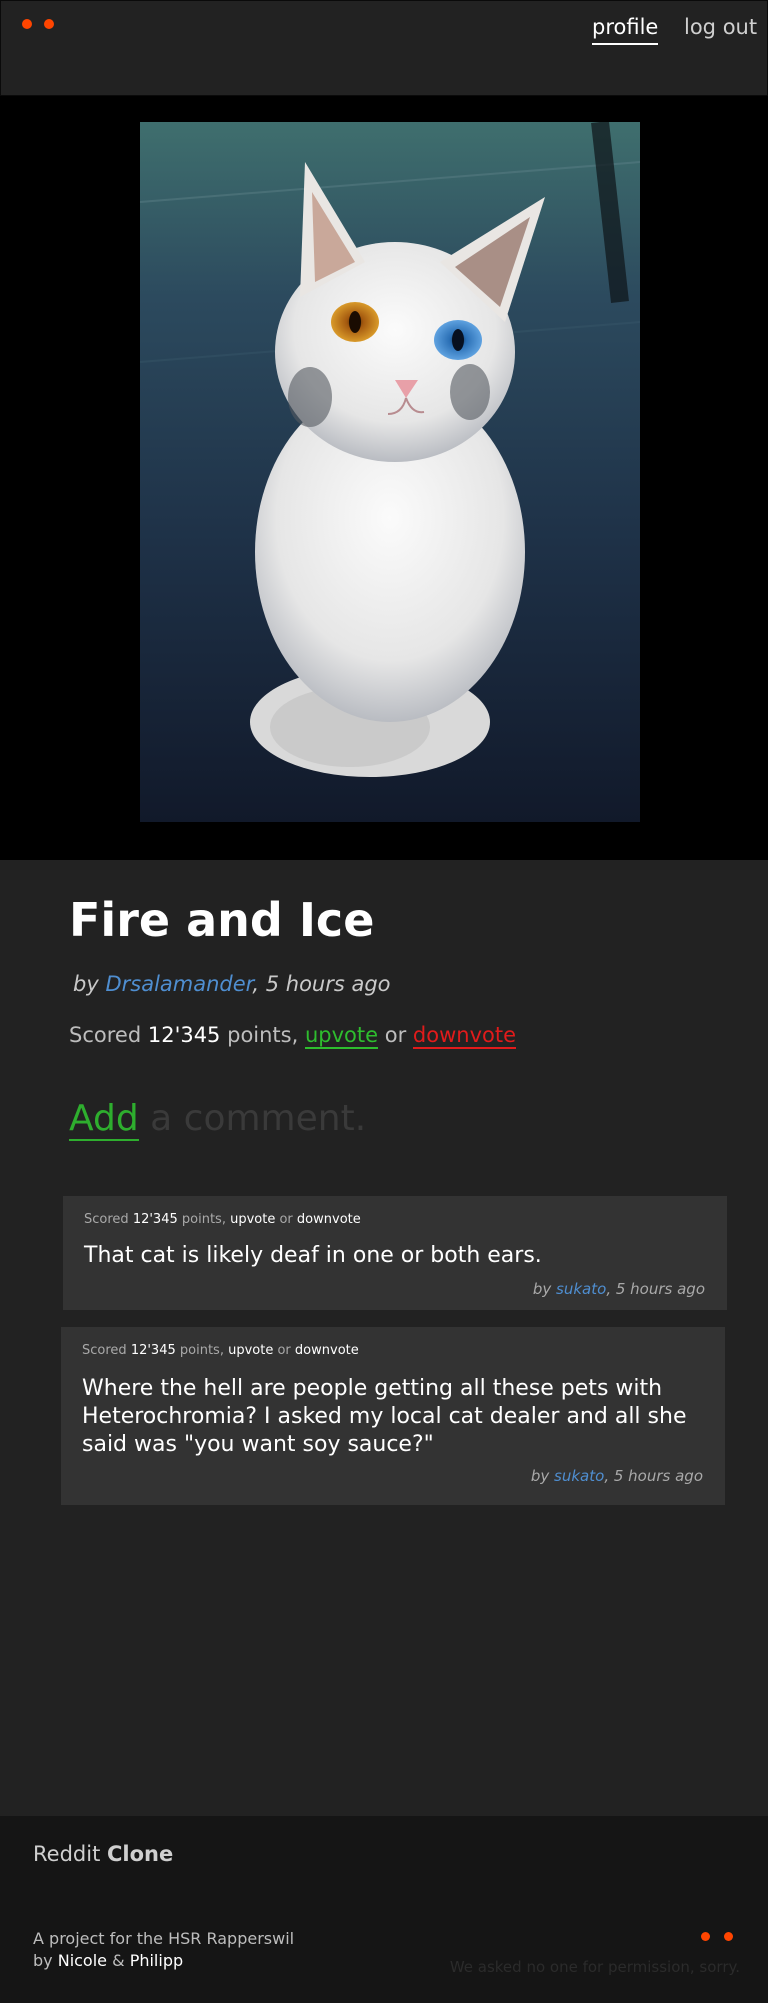  What do you see at coordinates (140, 1854) in the screenshot?
I see `brand-bold: Clone` at bounding box center [140, 1854].